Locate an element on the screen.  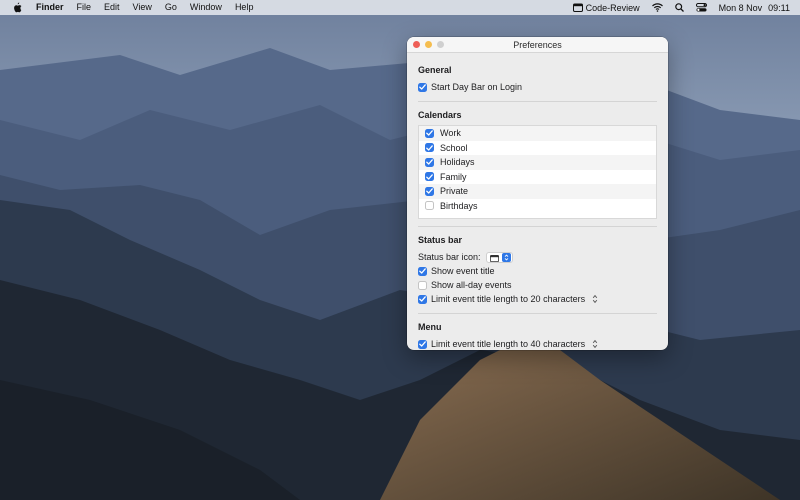
calendar-item-private: Private is located at coordinates (537, 191).